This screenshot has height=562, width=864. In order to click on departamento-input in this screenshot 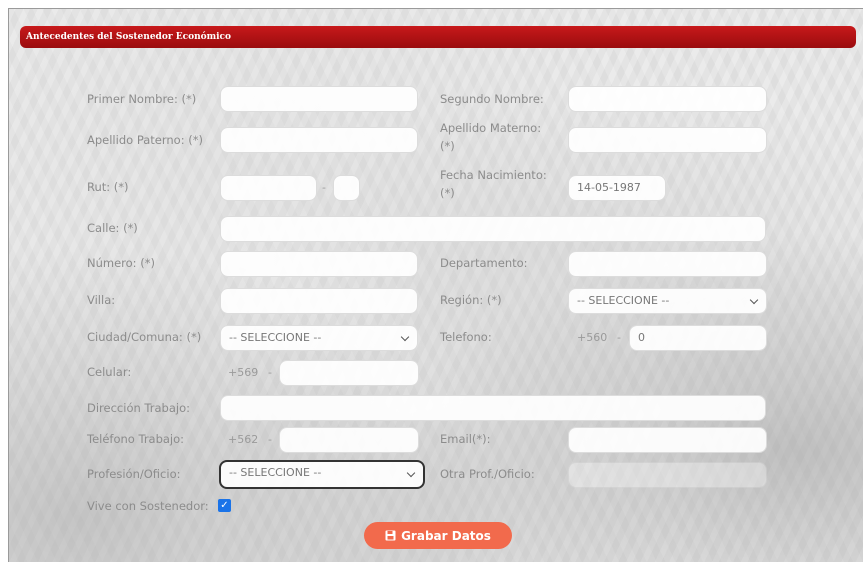, I will do `click(667, 264)`.